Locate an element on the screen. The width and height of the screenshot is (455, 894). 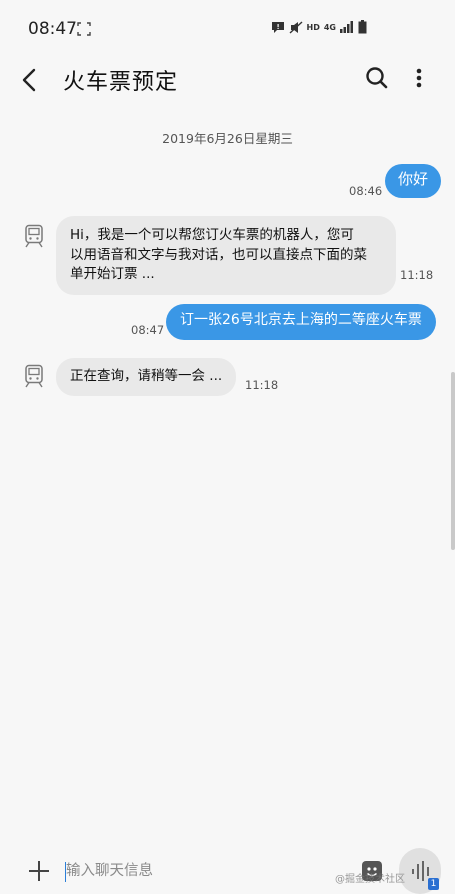
status-bar: 08:47 HD 4G is located at coordinates (227, 29).